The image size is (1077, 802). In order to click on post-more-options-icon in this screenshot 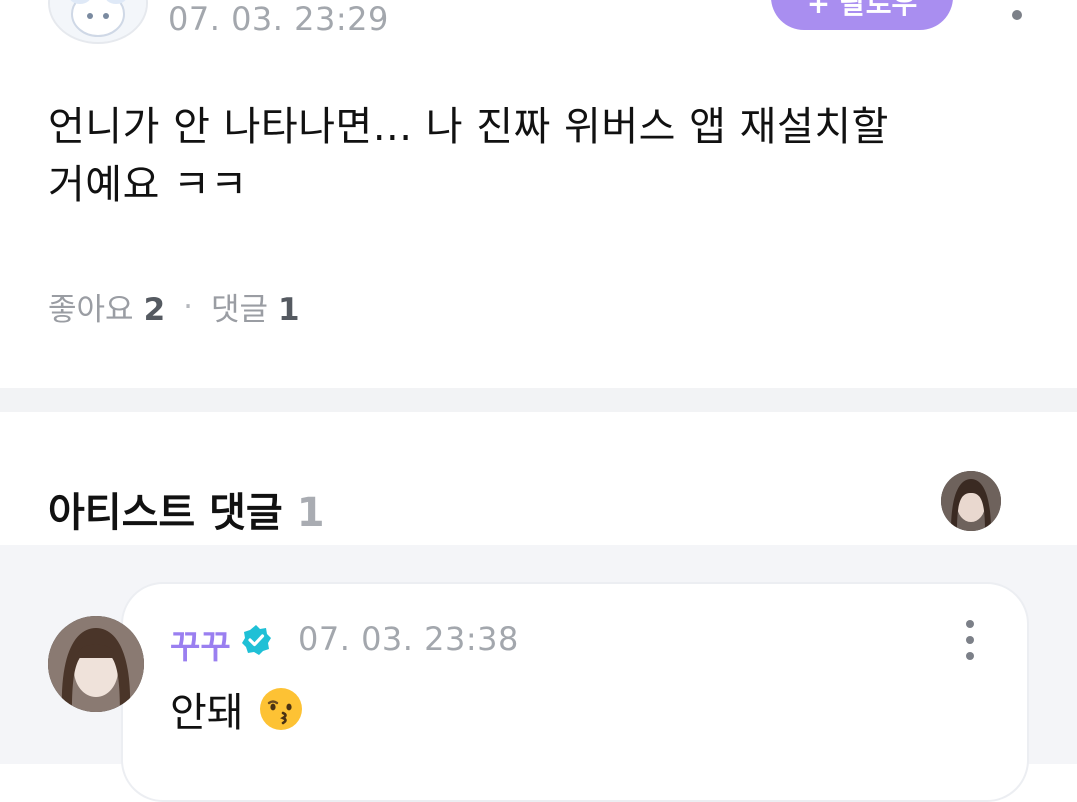, I will do `click(1017, 15)`.